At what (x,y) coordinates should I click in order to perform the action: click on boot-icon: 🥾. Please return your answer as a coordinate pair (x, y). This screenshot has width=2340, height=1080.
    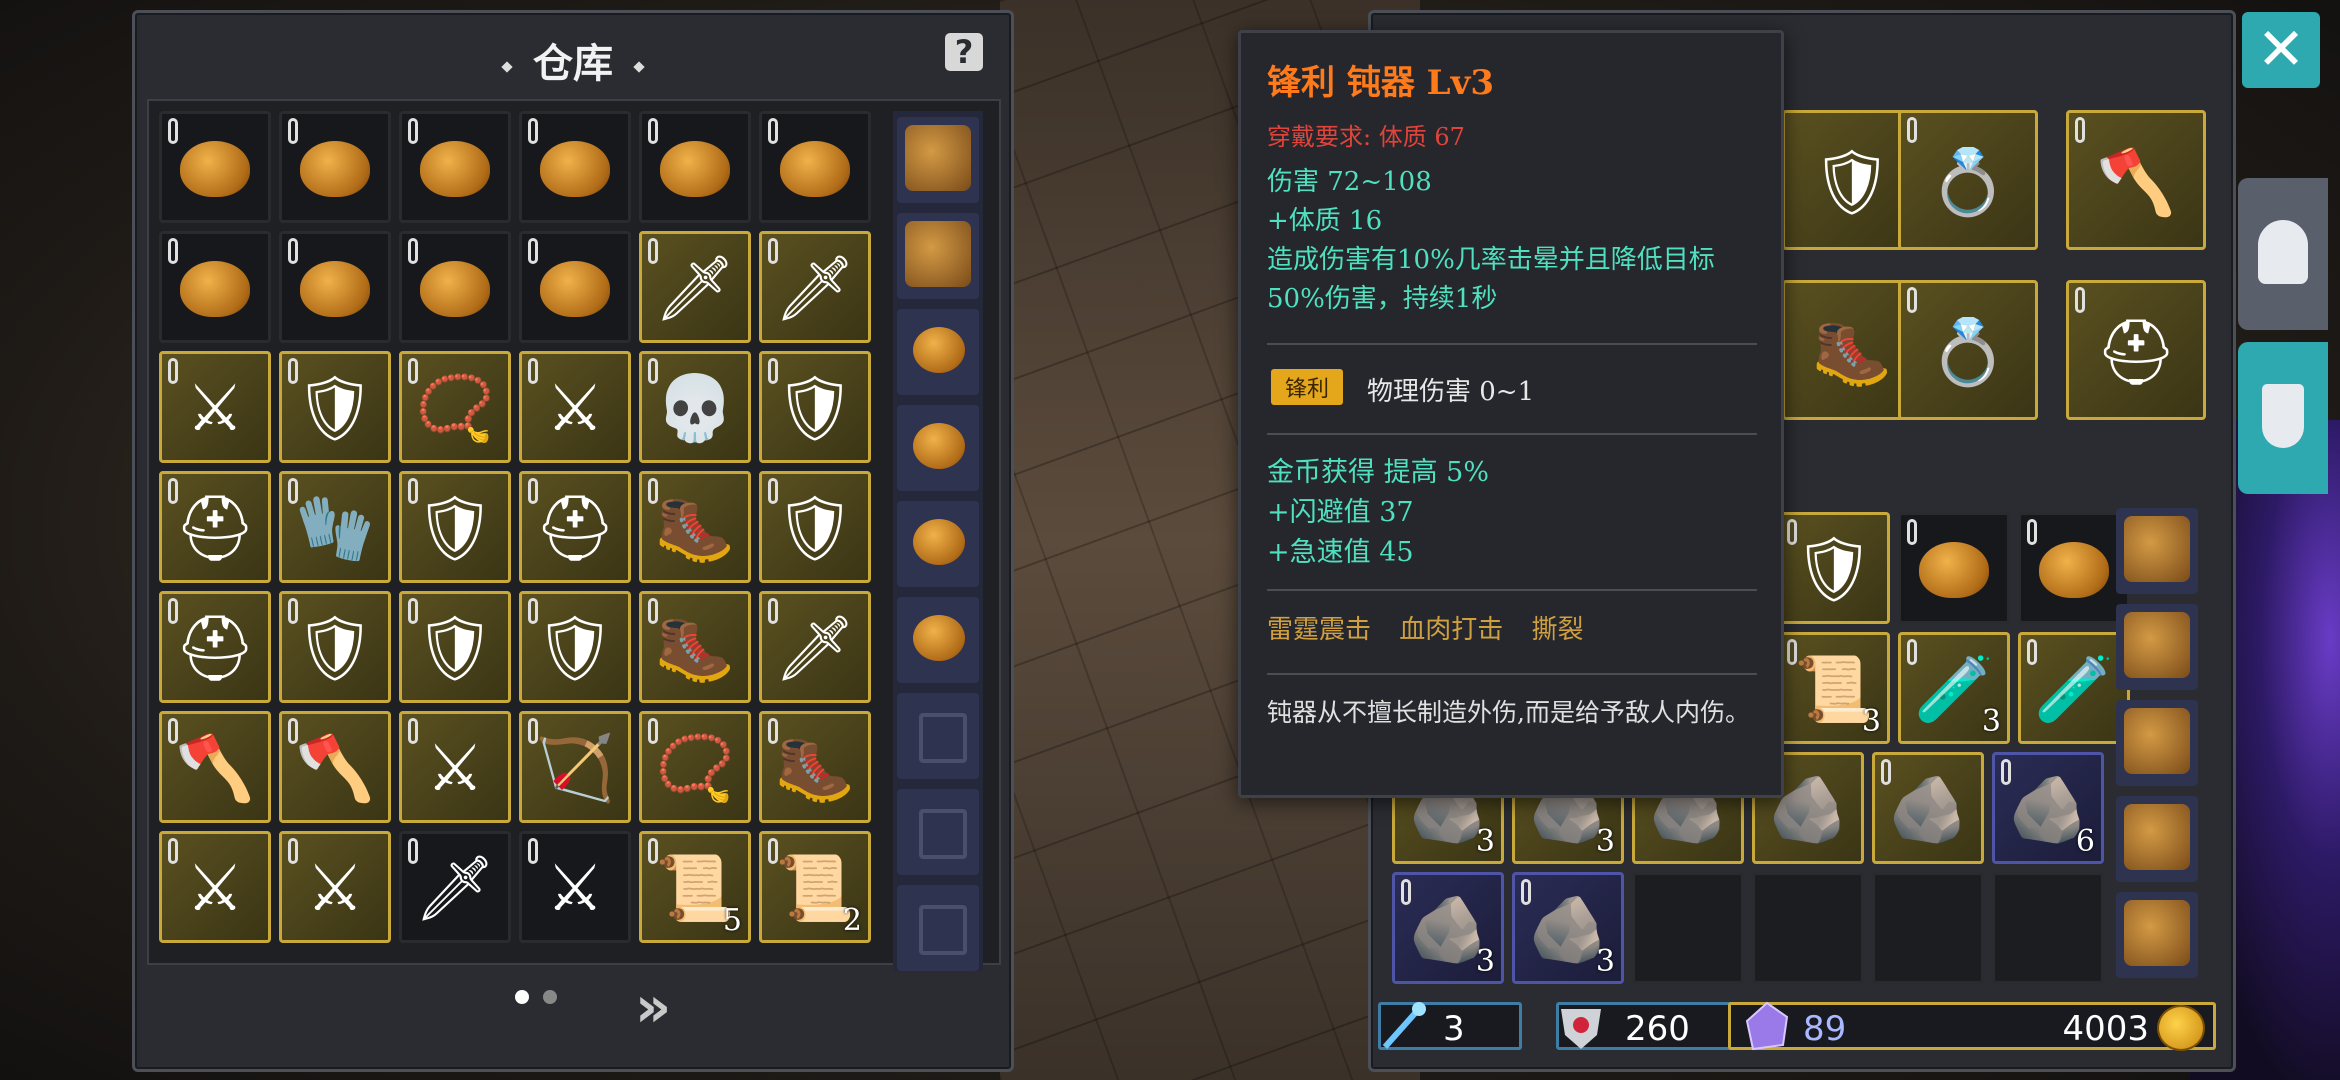
    Looking at the image, I should click on (815, 769).